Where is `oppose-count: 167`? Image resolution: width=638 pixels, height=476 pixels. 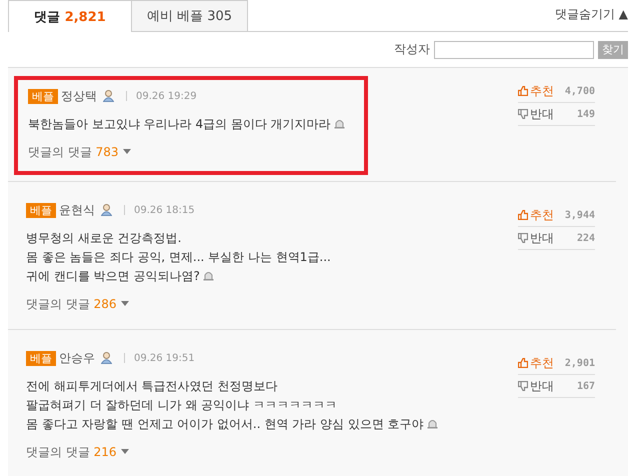
oppose-count: 167 is located at coordinates (585, 386).